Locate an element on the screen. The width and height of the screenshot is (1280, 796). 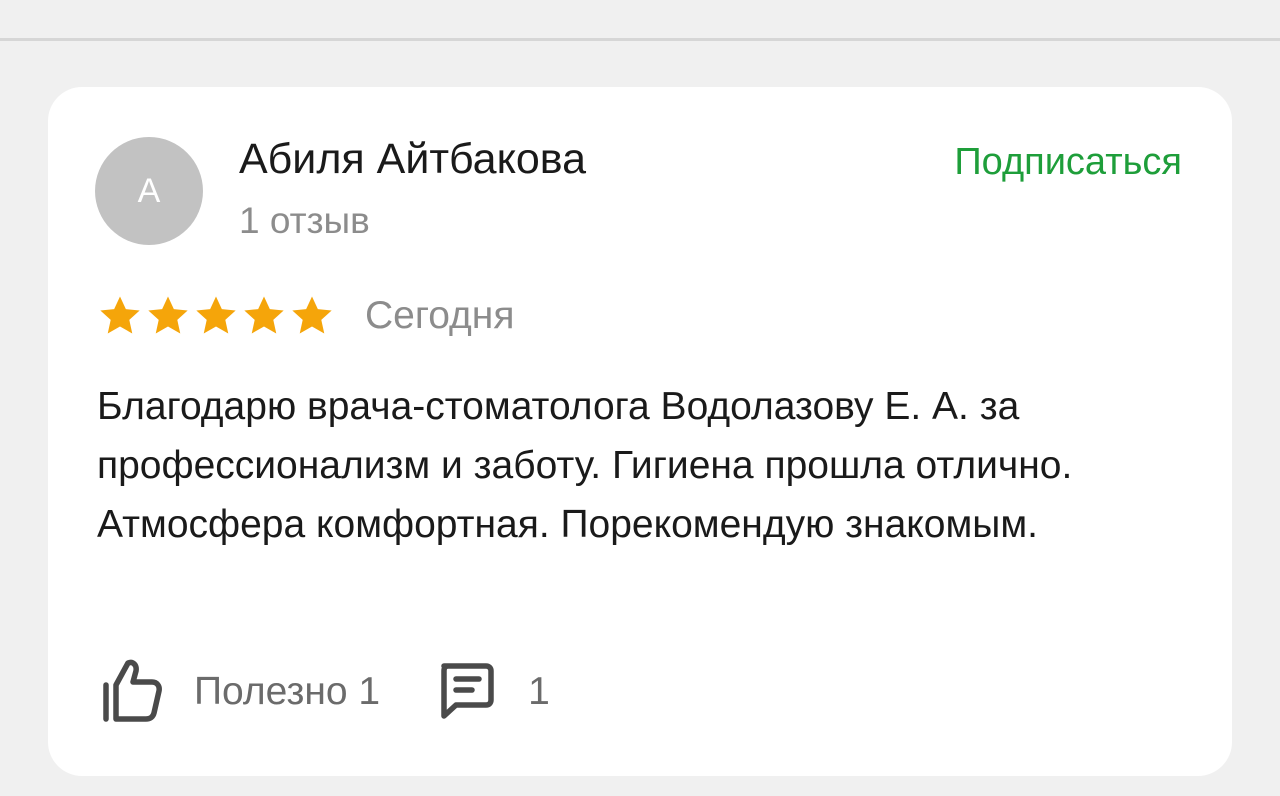
author-name: Абиля Айтбакова is located at coordinates (412, 159).